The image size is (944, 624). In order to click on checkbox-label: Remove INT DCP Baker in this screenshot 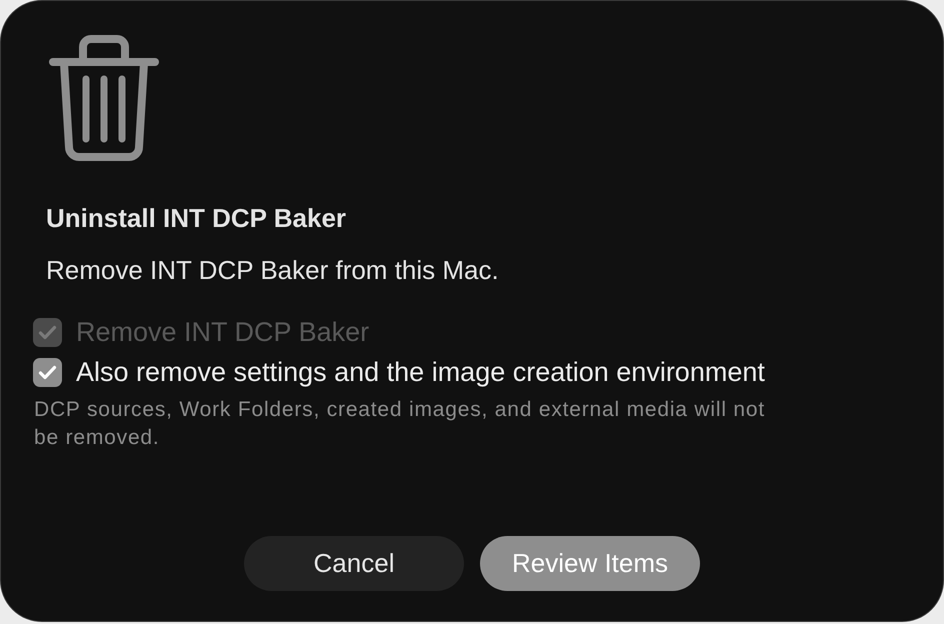, I will do `click(223, 332)`.